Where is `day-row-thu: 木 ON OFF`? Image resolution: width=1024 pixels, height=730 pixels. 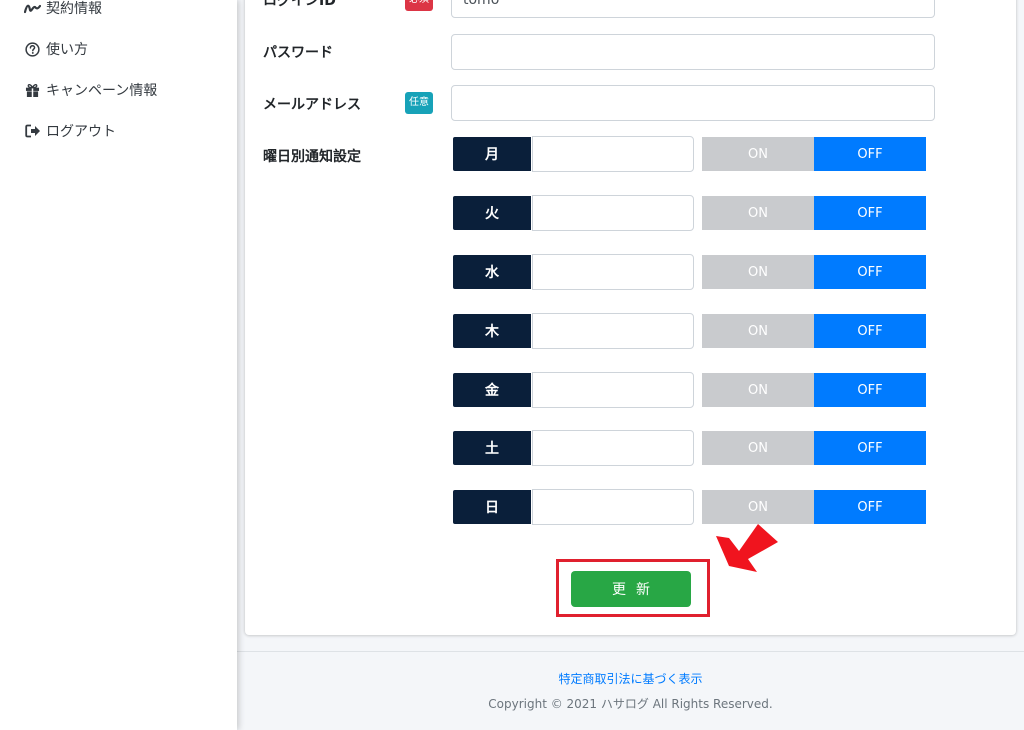 day-row-thu: 木 ON OFF is located at coordinates (690, 331).